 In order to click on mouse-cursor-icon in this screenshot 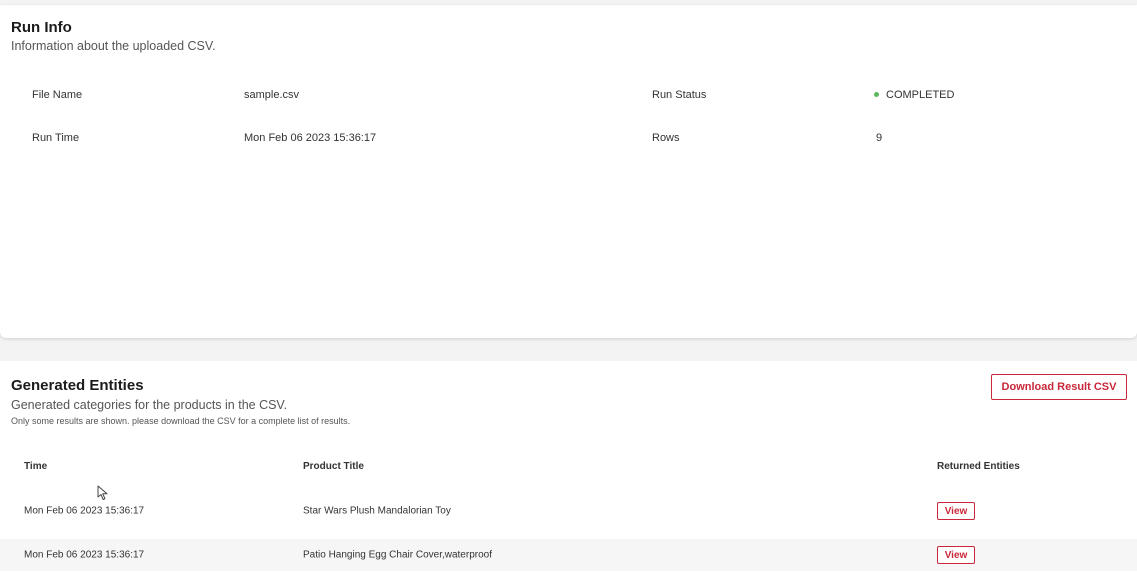, I will do `click(102, 492)`.